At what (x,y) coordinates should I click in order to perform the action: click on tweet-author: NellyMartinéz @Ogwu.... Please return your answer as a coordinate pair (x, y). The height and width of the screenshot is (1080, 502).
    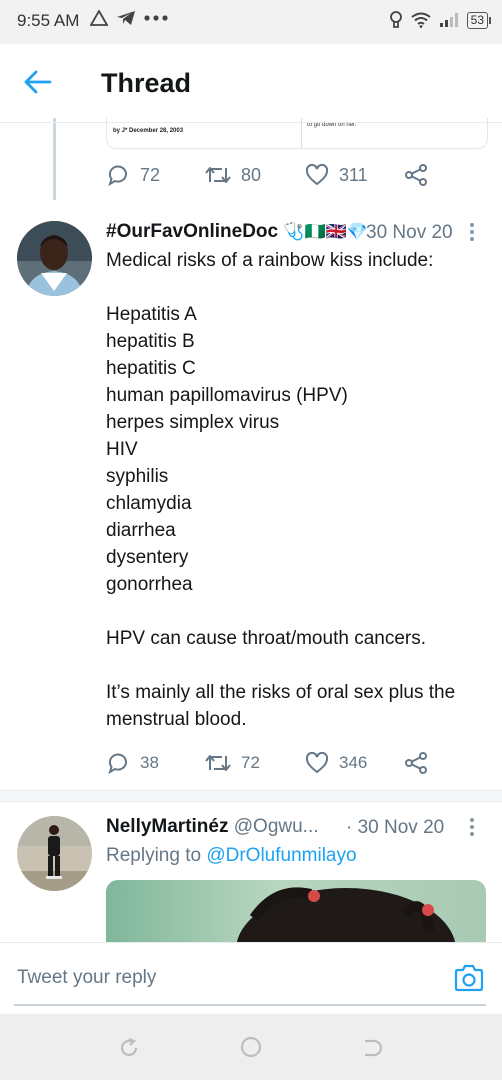
    Looking at the image, I should click on (212, 827).